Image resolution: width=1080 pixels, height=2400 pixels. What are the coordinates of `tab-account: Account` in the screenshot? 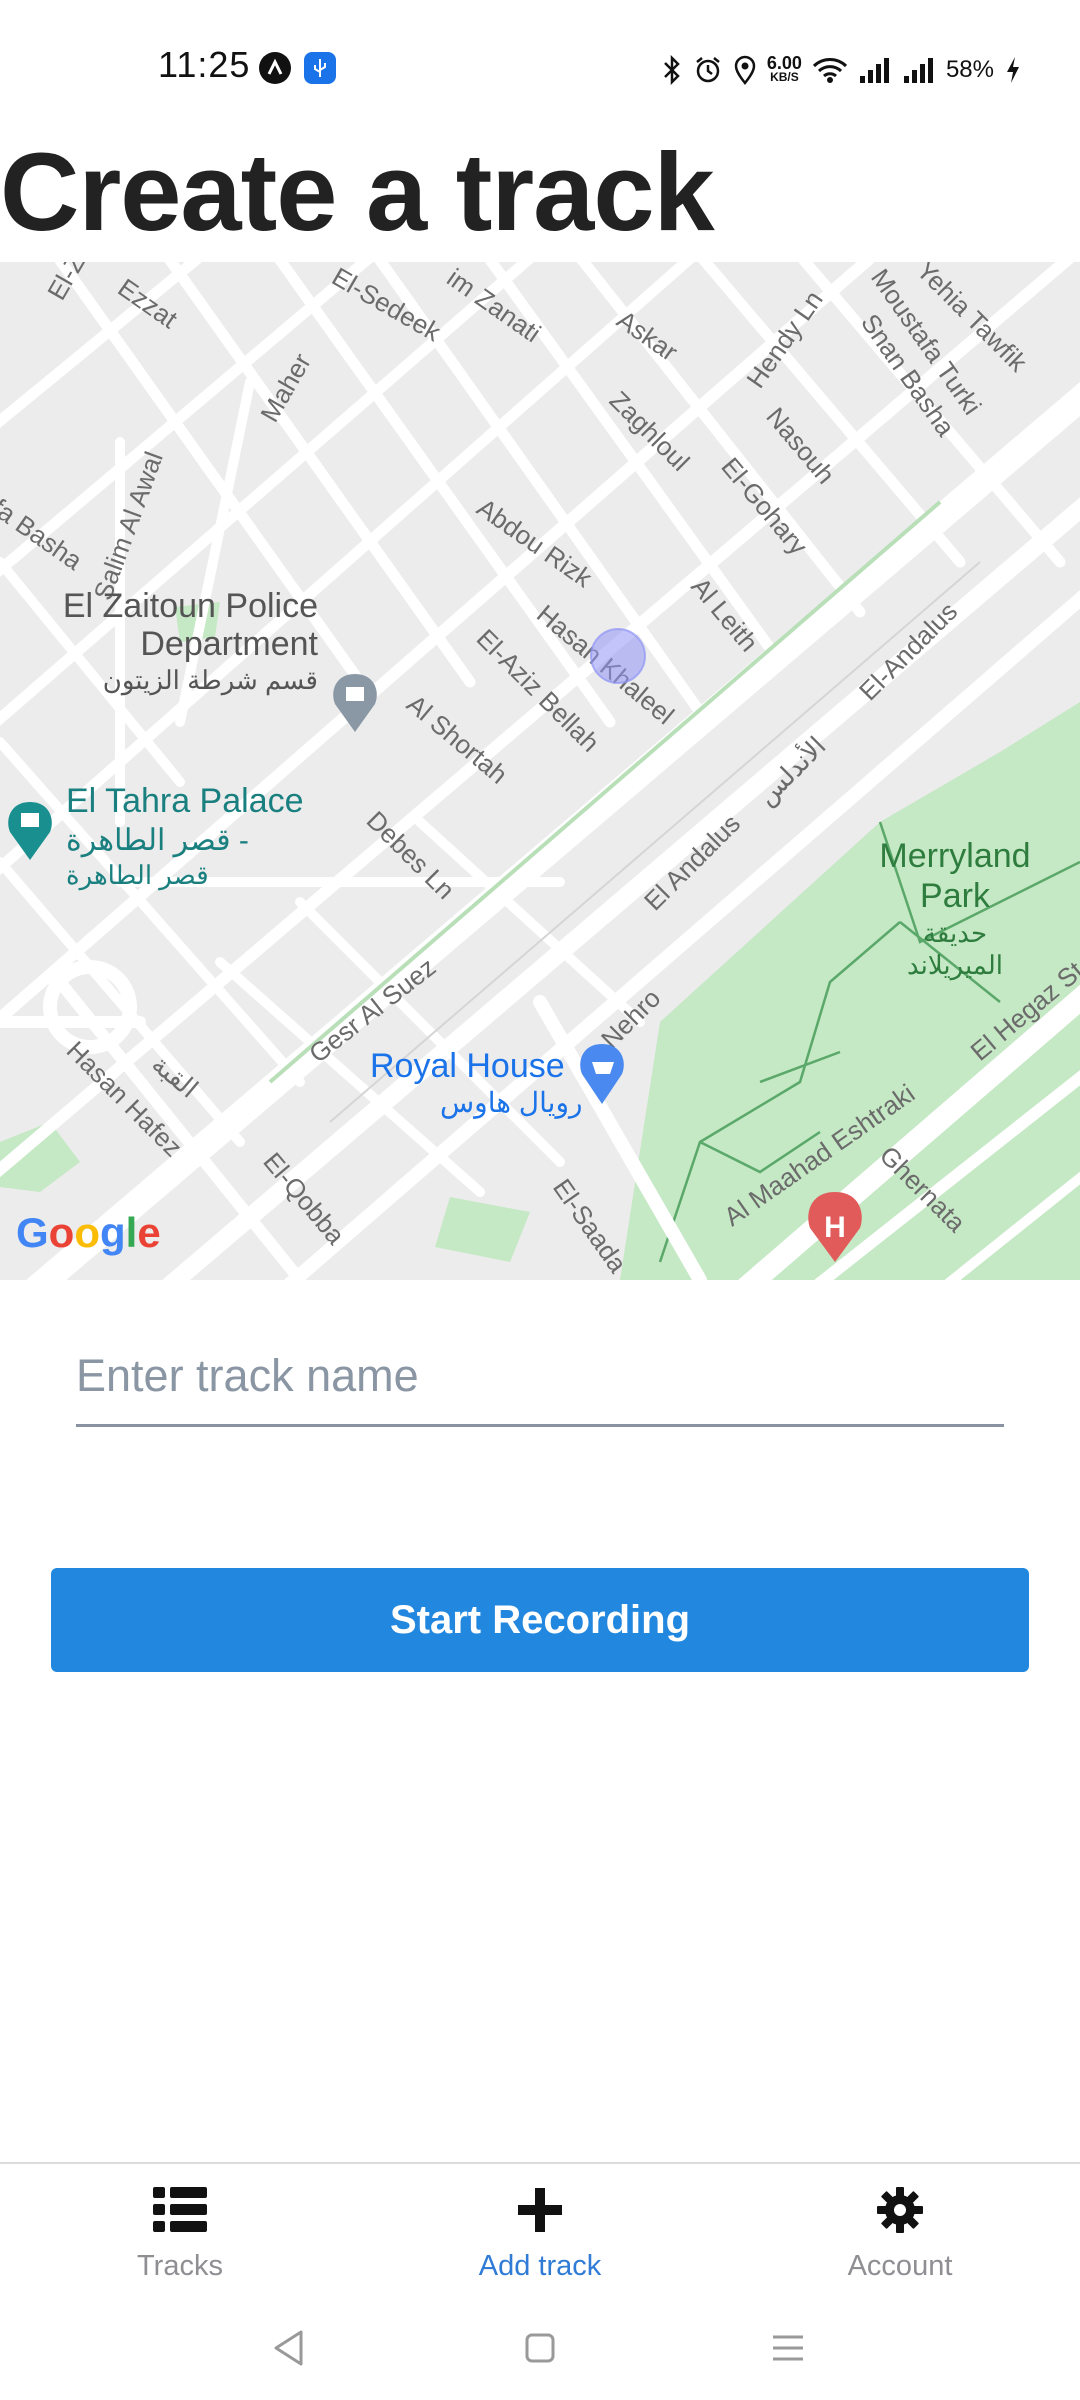 It's located at (900, 2233).